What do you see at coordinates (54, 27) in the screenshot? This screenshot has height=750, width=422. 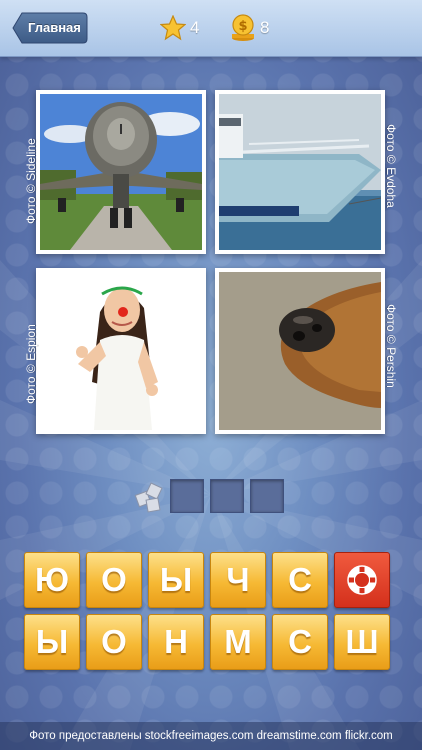 I see `back-button-label: Главная` at bounding box center [54, 27].